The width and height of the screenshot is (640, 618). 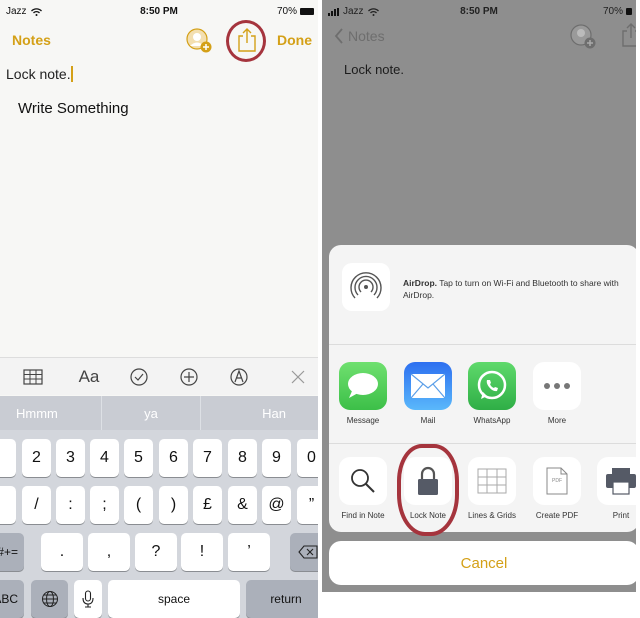 What do you see at coordinates (173, 505) in the screenshot?
I see `key: )` at bounding box center [173, 505].